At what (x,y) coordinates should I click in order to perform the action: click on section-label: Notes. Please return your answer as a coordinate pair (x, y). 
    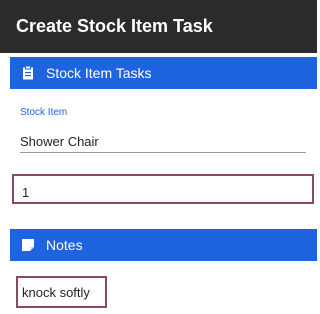
    Looking at the image, I should click on (64, 245).